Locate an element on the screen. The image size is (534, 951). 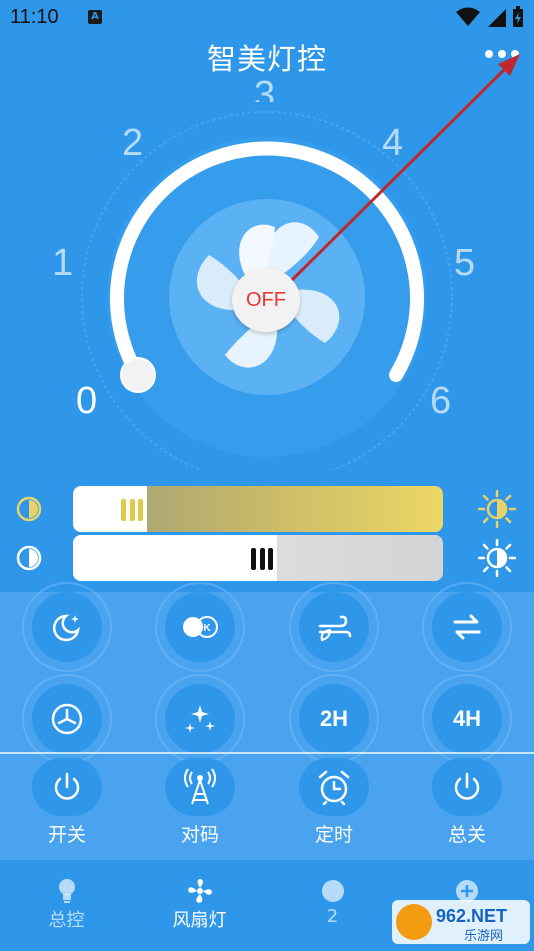
all-off-action: 总关 is located at coordinates (467, 802).